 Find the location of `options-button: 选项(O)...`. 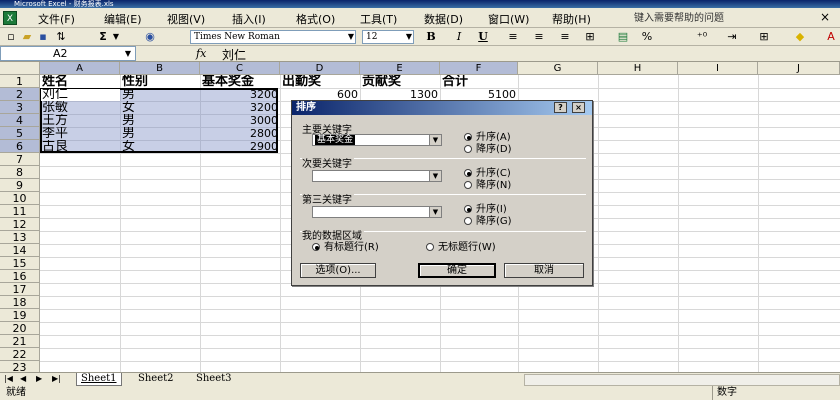

options-button: 选项(O)... is located at coordinates (338, 270).